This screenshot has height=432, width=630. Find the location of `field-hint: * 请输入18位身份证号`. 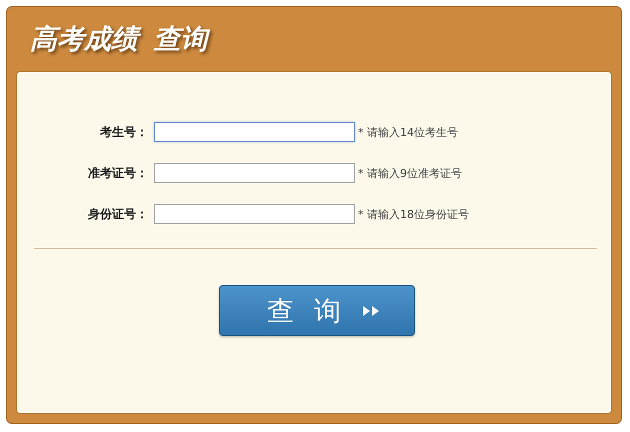

field-hint: * 请输入18位身份证号 is located at coordinates (413, 214).